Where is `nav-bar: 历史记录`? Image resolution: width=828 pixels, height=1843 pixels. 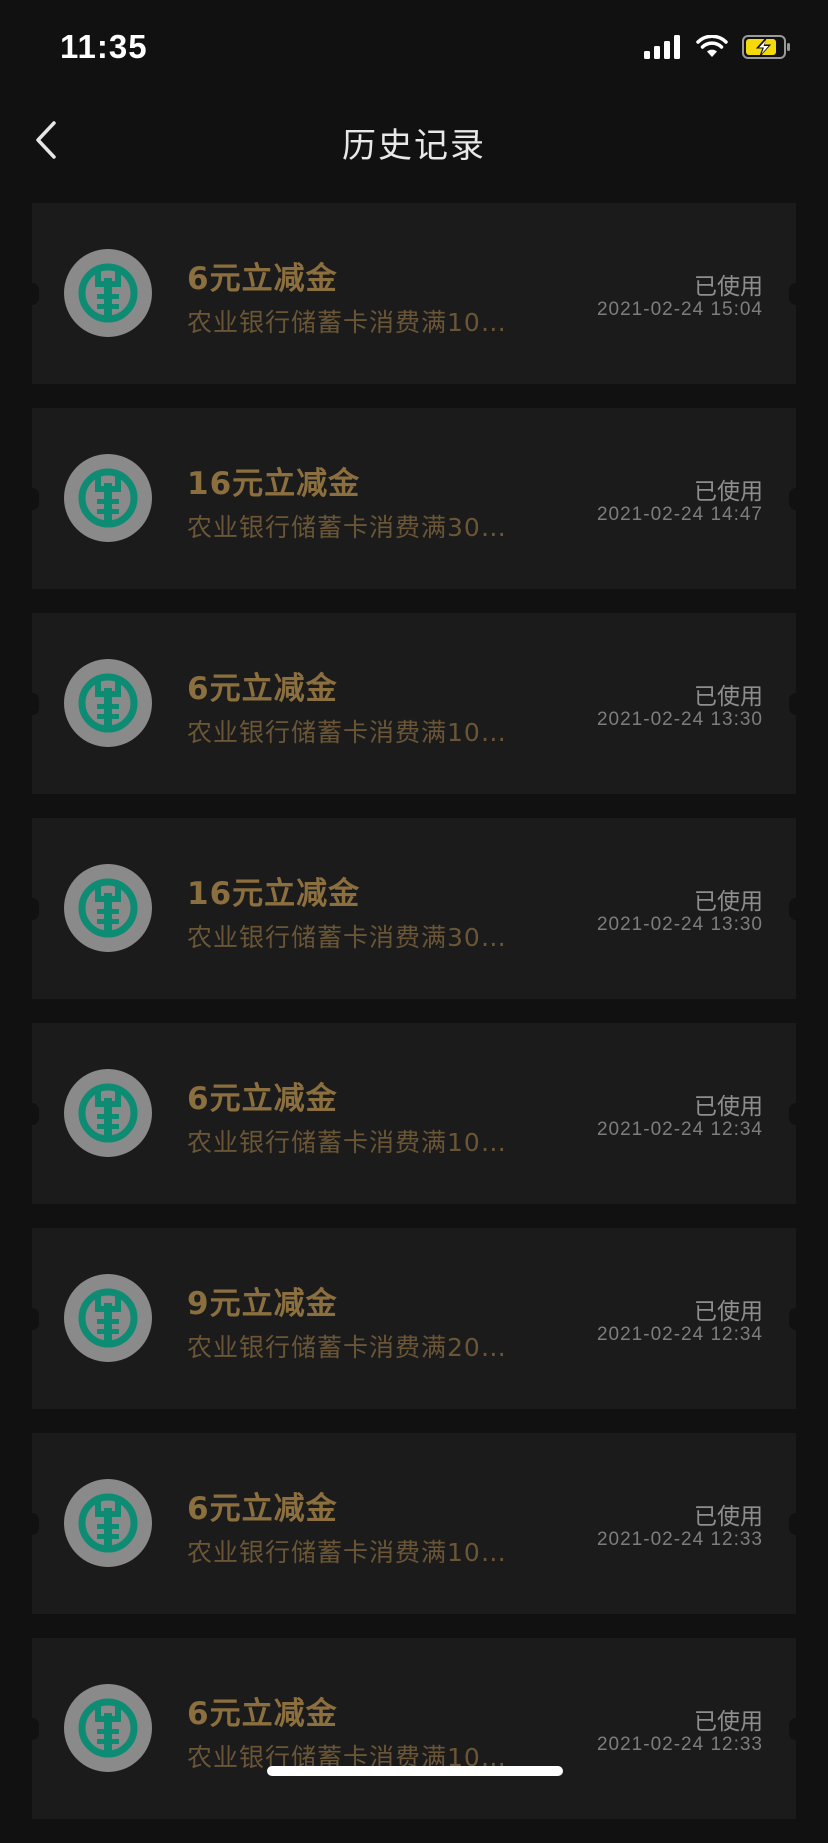
nav-bar: 历史记录 is located at coordinates (414, 141).